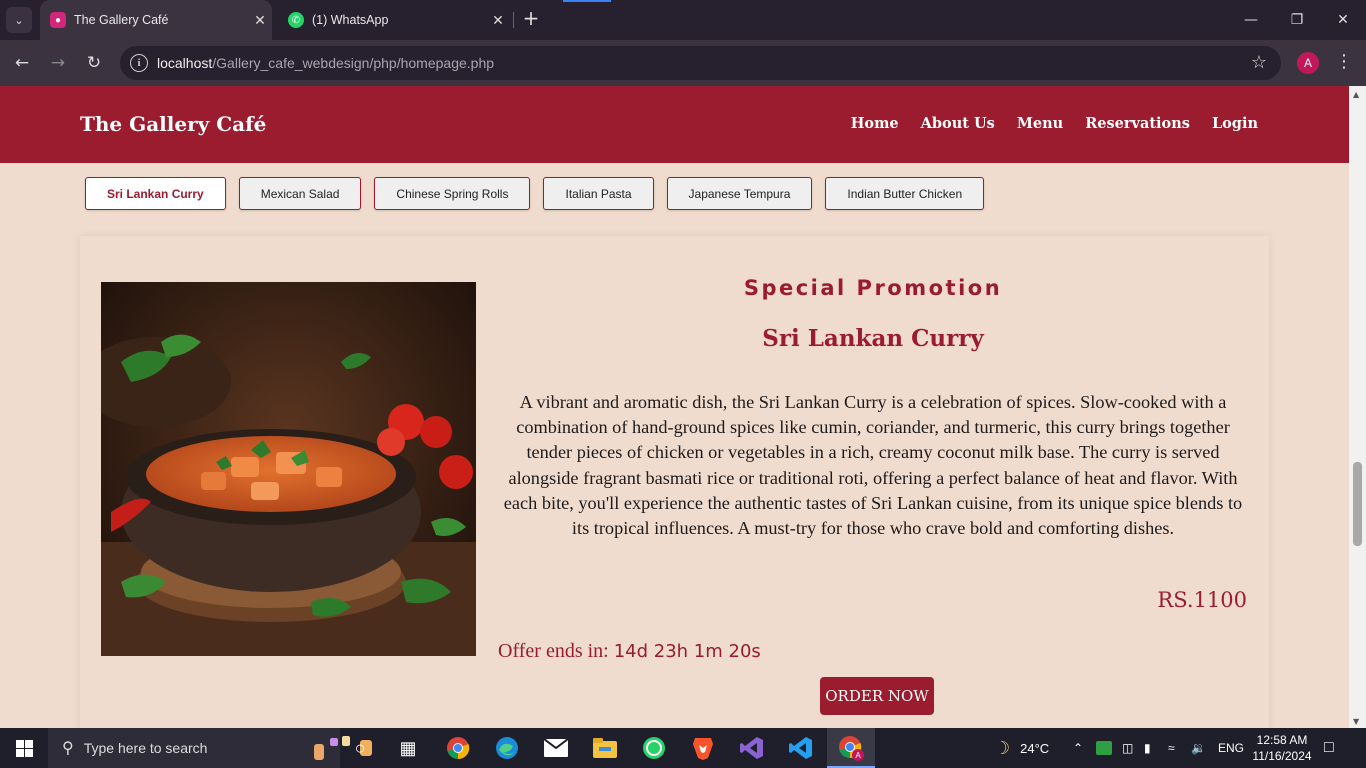 This screenshot has width=1366, height=768. Describe the element at coordinates (360, 748) in the screenshot. I see `cortana-icon: ○` at that location.